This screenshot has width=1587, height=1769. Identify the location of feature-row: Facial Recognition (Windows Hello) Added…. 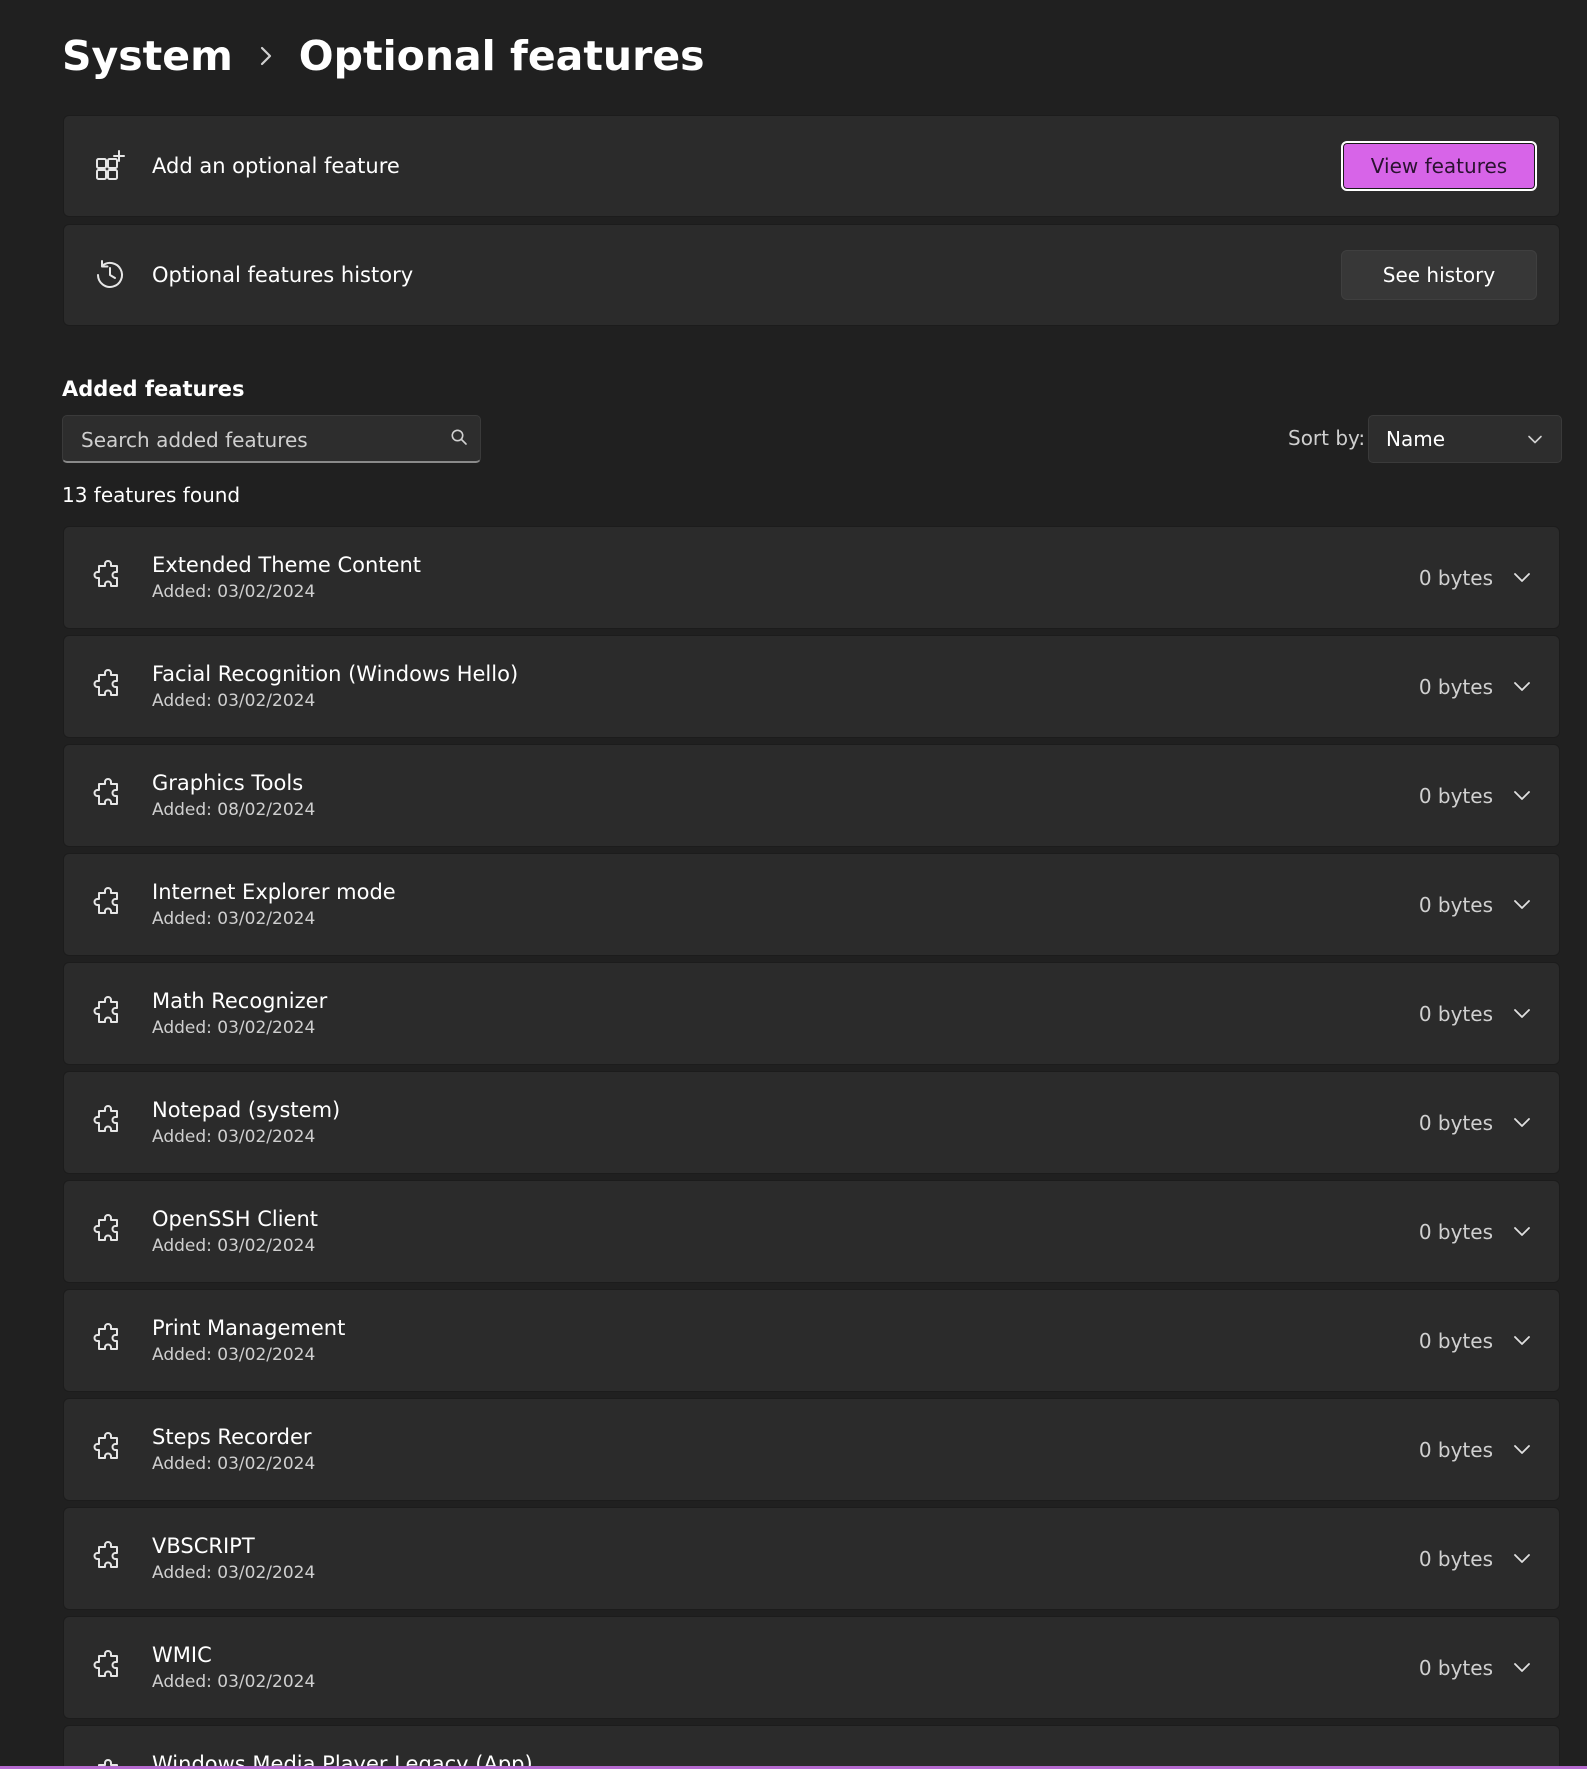
(811, 686).